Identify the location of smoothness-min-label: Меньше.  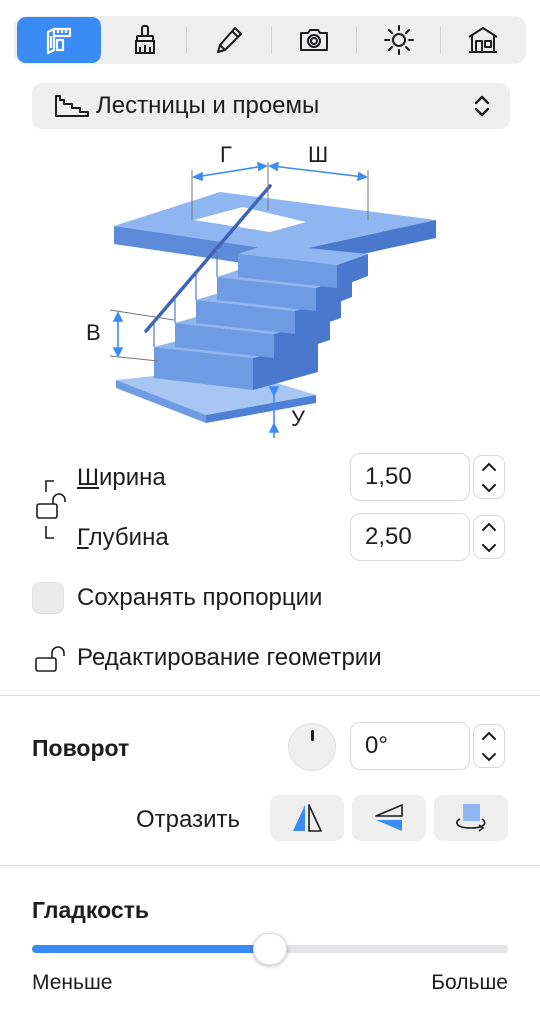
(72, 982).